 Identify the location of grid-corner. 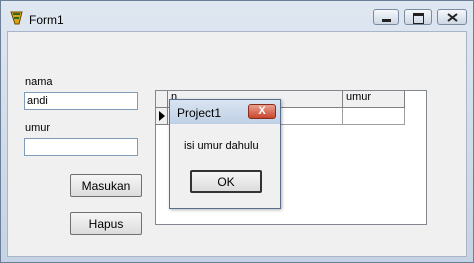
(162, 99).